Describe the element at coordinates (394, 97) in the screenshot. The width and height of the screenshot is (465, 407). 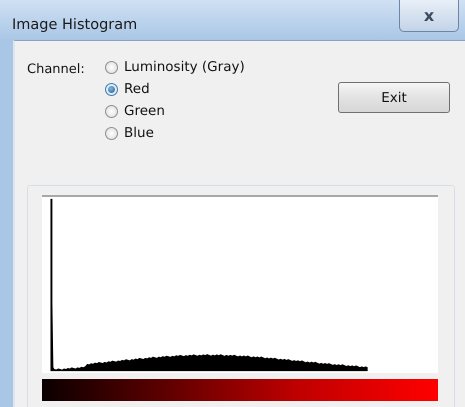
I see `exit-button: Exit` at that location.